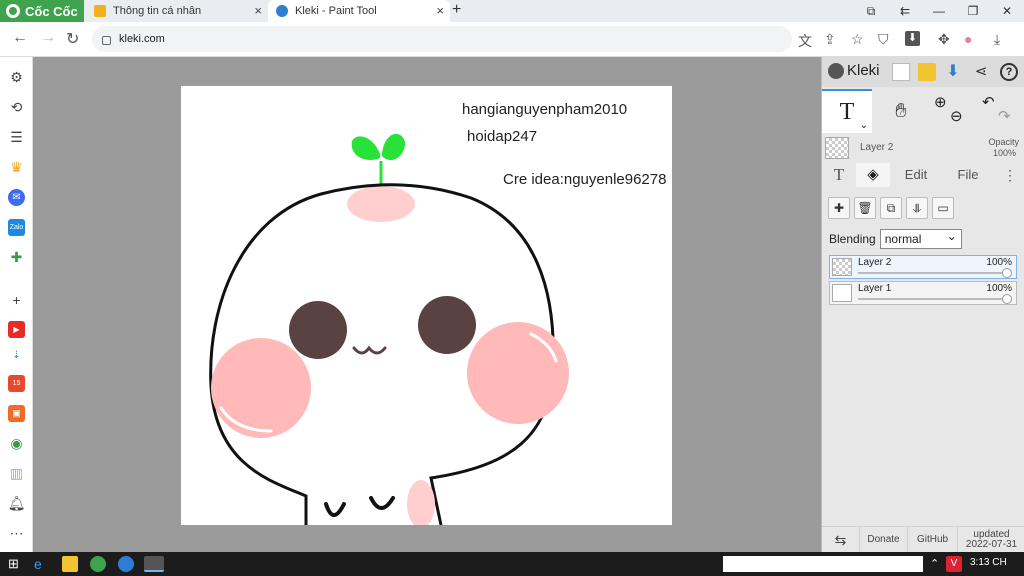 The image size is (1024, 576). What do you see at coordinates (839, 175) in the screenshot?
I see `tab-tool-settings: T` at bounding box center [839, 175].